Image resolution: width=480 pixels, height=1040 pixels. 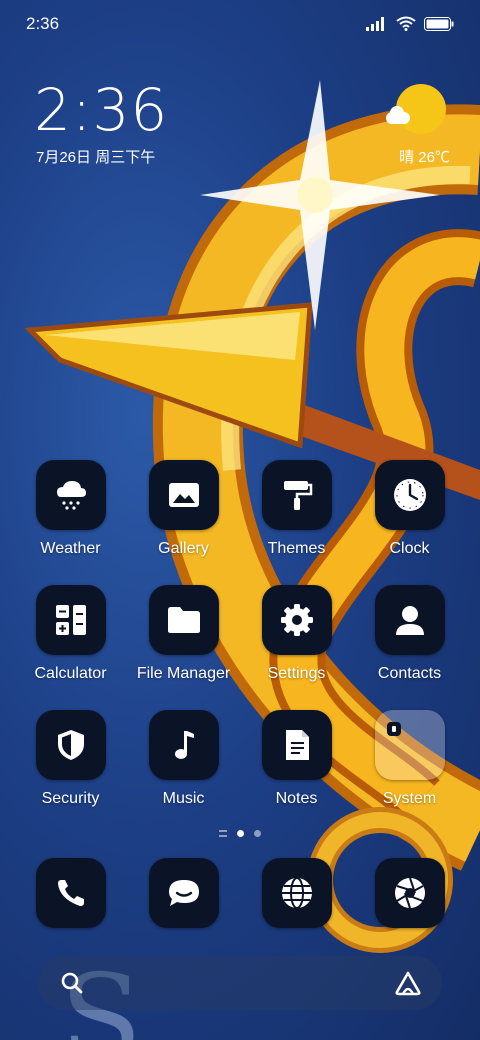 I want to click on app-label: Clock, so click(x=409, y=548).